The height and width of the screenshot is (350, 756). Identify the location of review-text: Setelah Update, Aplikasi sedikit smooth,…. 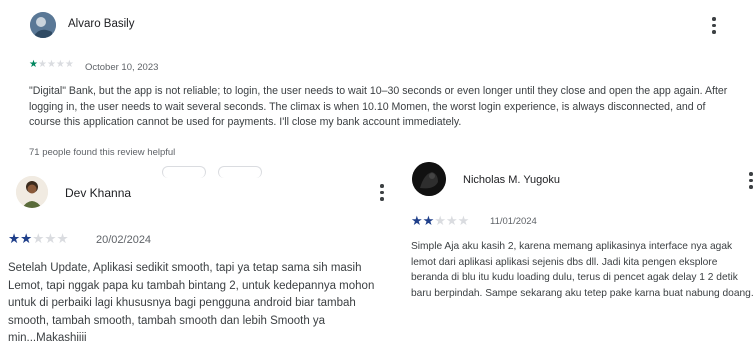
(191, 303).